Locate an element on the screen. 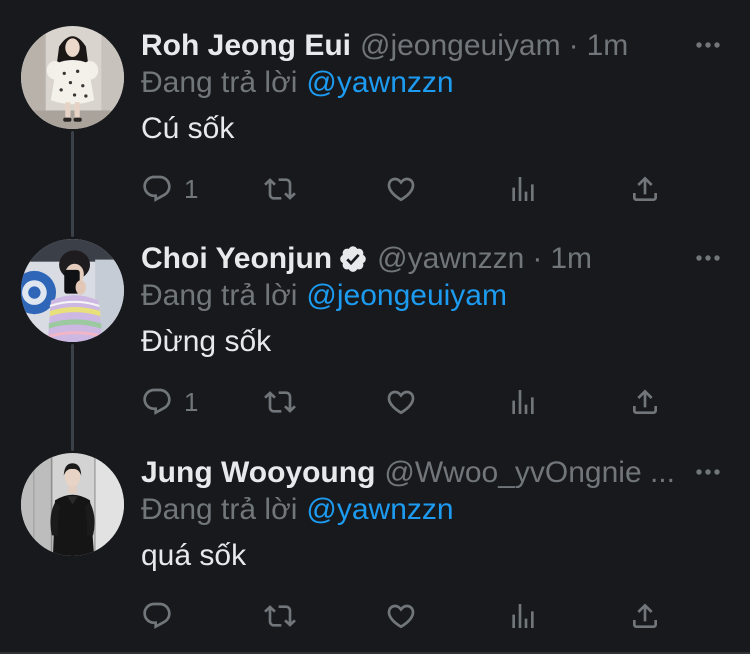 This screenshot has height=654, width=750. tweet-header: Choi Yeonjun @yawnzzn · 1m is located at coordinates (366, 259).